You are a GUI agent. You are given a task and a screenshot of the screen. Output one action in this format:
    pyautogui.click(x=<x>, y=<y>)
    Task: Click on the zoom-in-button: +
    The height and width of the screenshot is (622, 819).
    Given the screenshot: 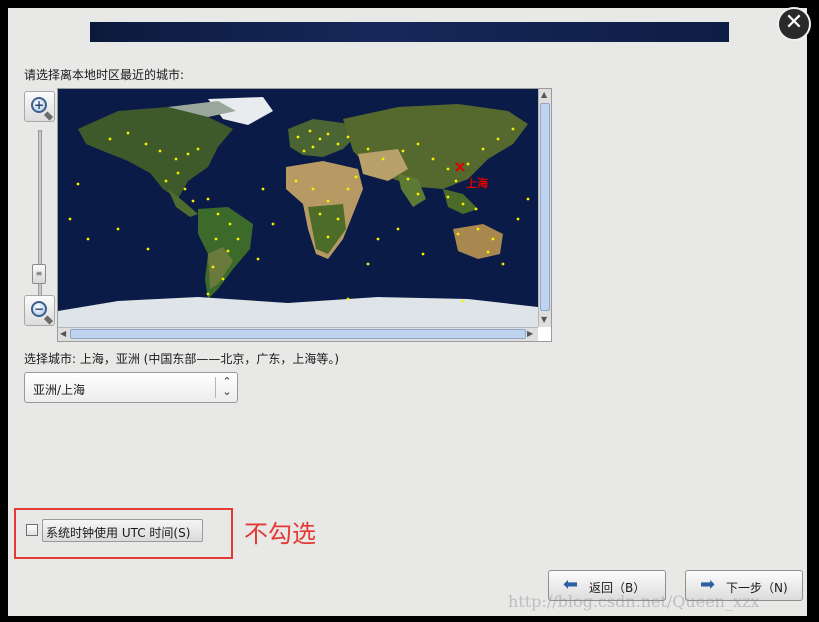 What is the action you would take?
    pyautogui.click(x=39, y=106)
    